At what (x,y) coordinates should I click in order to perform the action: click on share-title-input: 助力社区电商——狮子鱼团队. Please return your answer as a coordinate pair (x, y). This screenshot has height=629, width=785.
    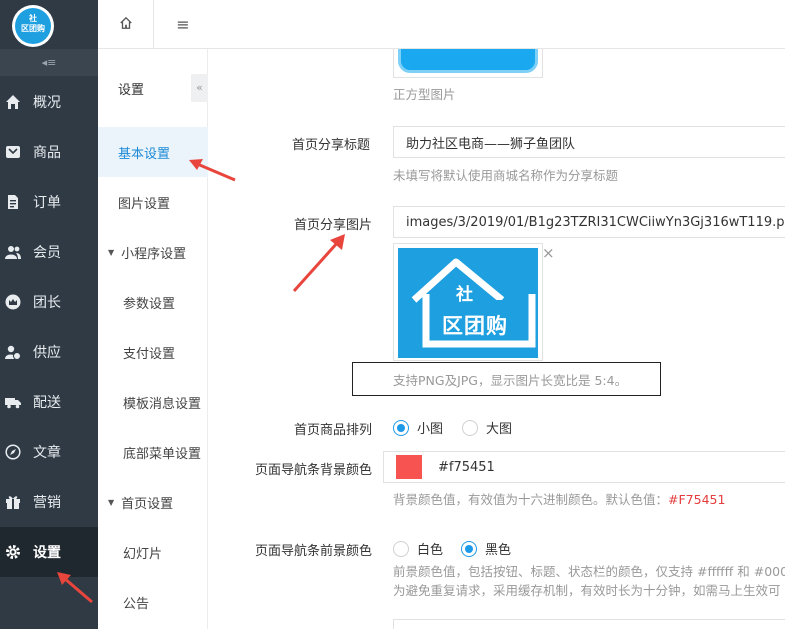
    Looking at the image, I should click on (589, 142).